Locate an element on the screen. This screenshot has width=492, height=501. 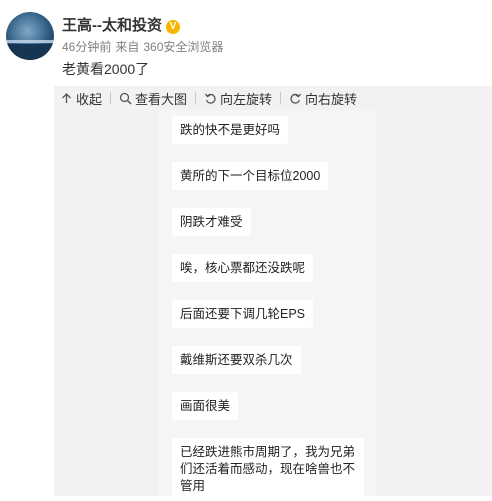
chat-message: 阴跌才难受 is located at coordinates (211, 222).